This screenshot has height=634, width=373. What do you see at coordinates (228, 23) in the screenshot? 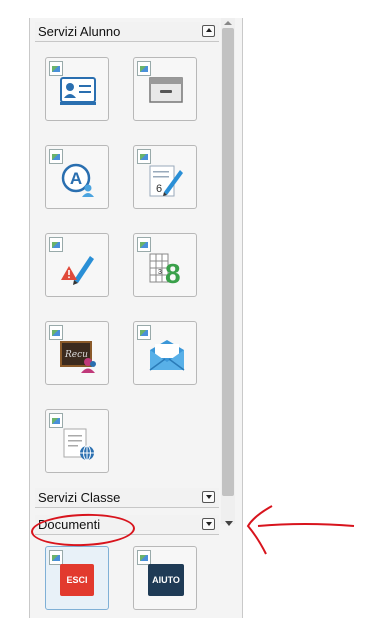
I see `scroll-up-arrow-icon` at bounding box center [228, 23].